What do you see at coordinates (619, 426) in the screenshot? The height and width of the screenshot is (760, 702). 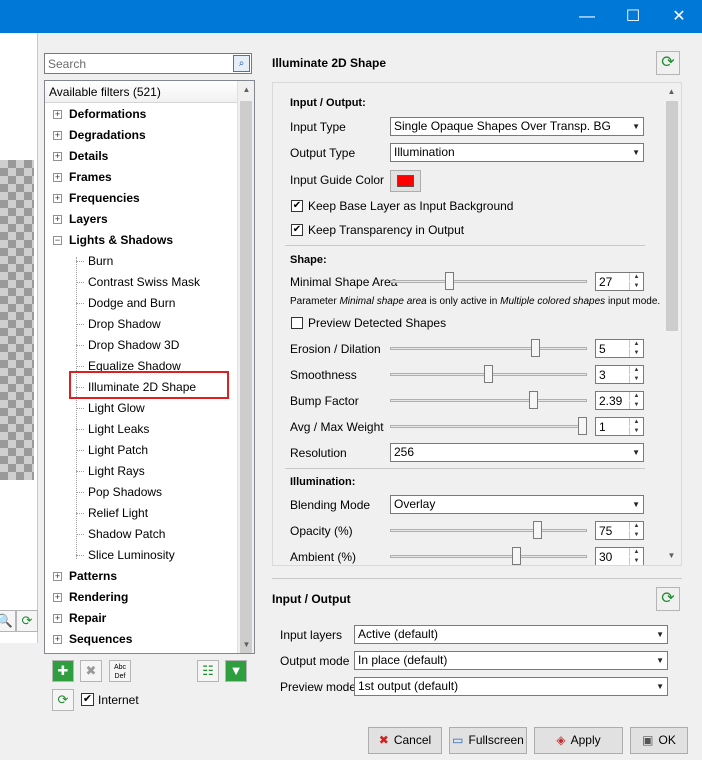 I see `avg-weight-spinbox: 1 ▲ ▼` at bounding box center [619, 426].